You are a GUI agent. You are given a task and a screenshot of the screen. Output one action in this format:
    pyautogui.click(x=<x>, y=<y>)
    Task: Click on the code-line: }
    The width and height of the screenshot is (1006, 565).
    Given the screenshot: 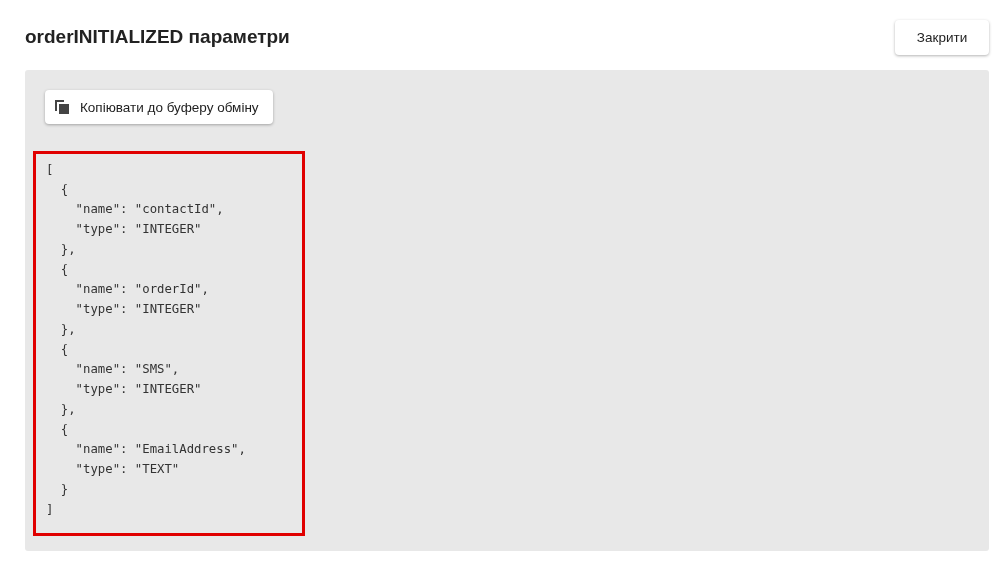 What is the action you would take?
    pyautogui.click(x=64, y=489)
    